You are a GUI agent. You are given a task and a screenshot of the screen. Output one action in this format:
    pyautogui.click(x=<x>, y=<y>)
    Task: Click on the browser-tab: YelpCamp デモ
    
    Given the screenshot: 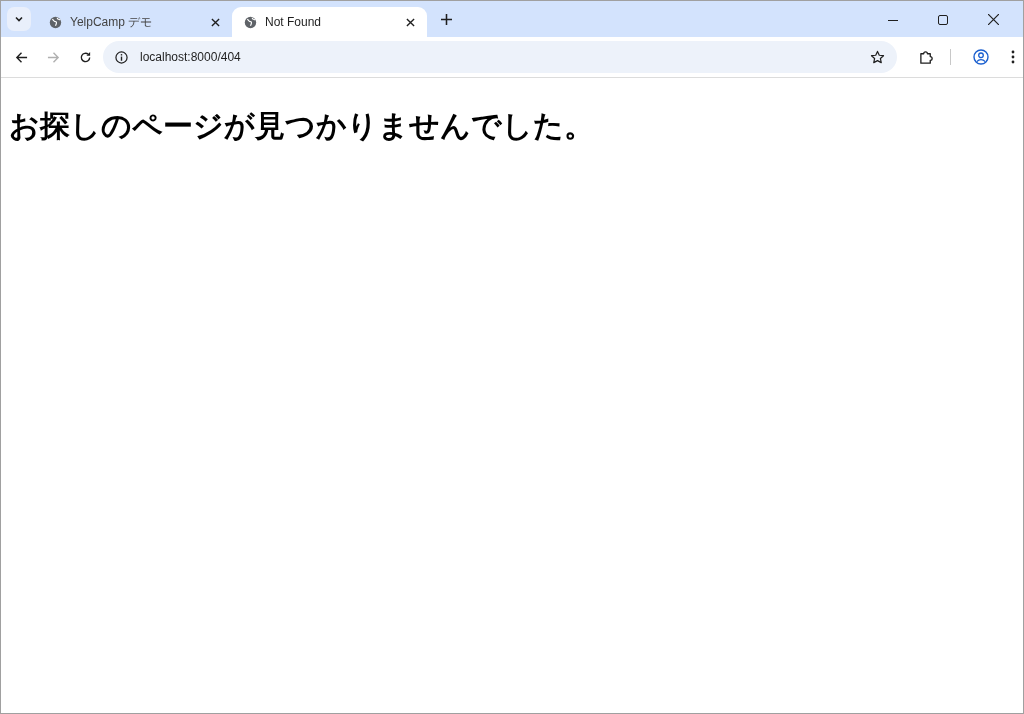 What is the action you would take?
    pyautogui.click(x=134, y=22)
    